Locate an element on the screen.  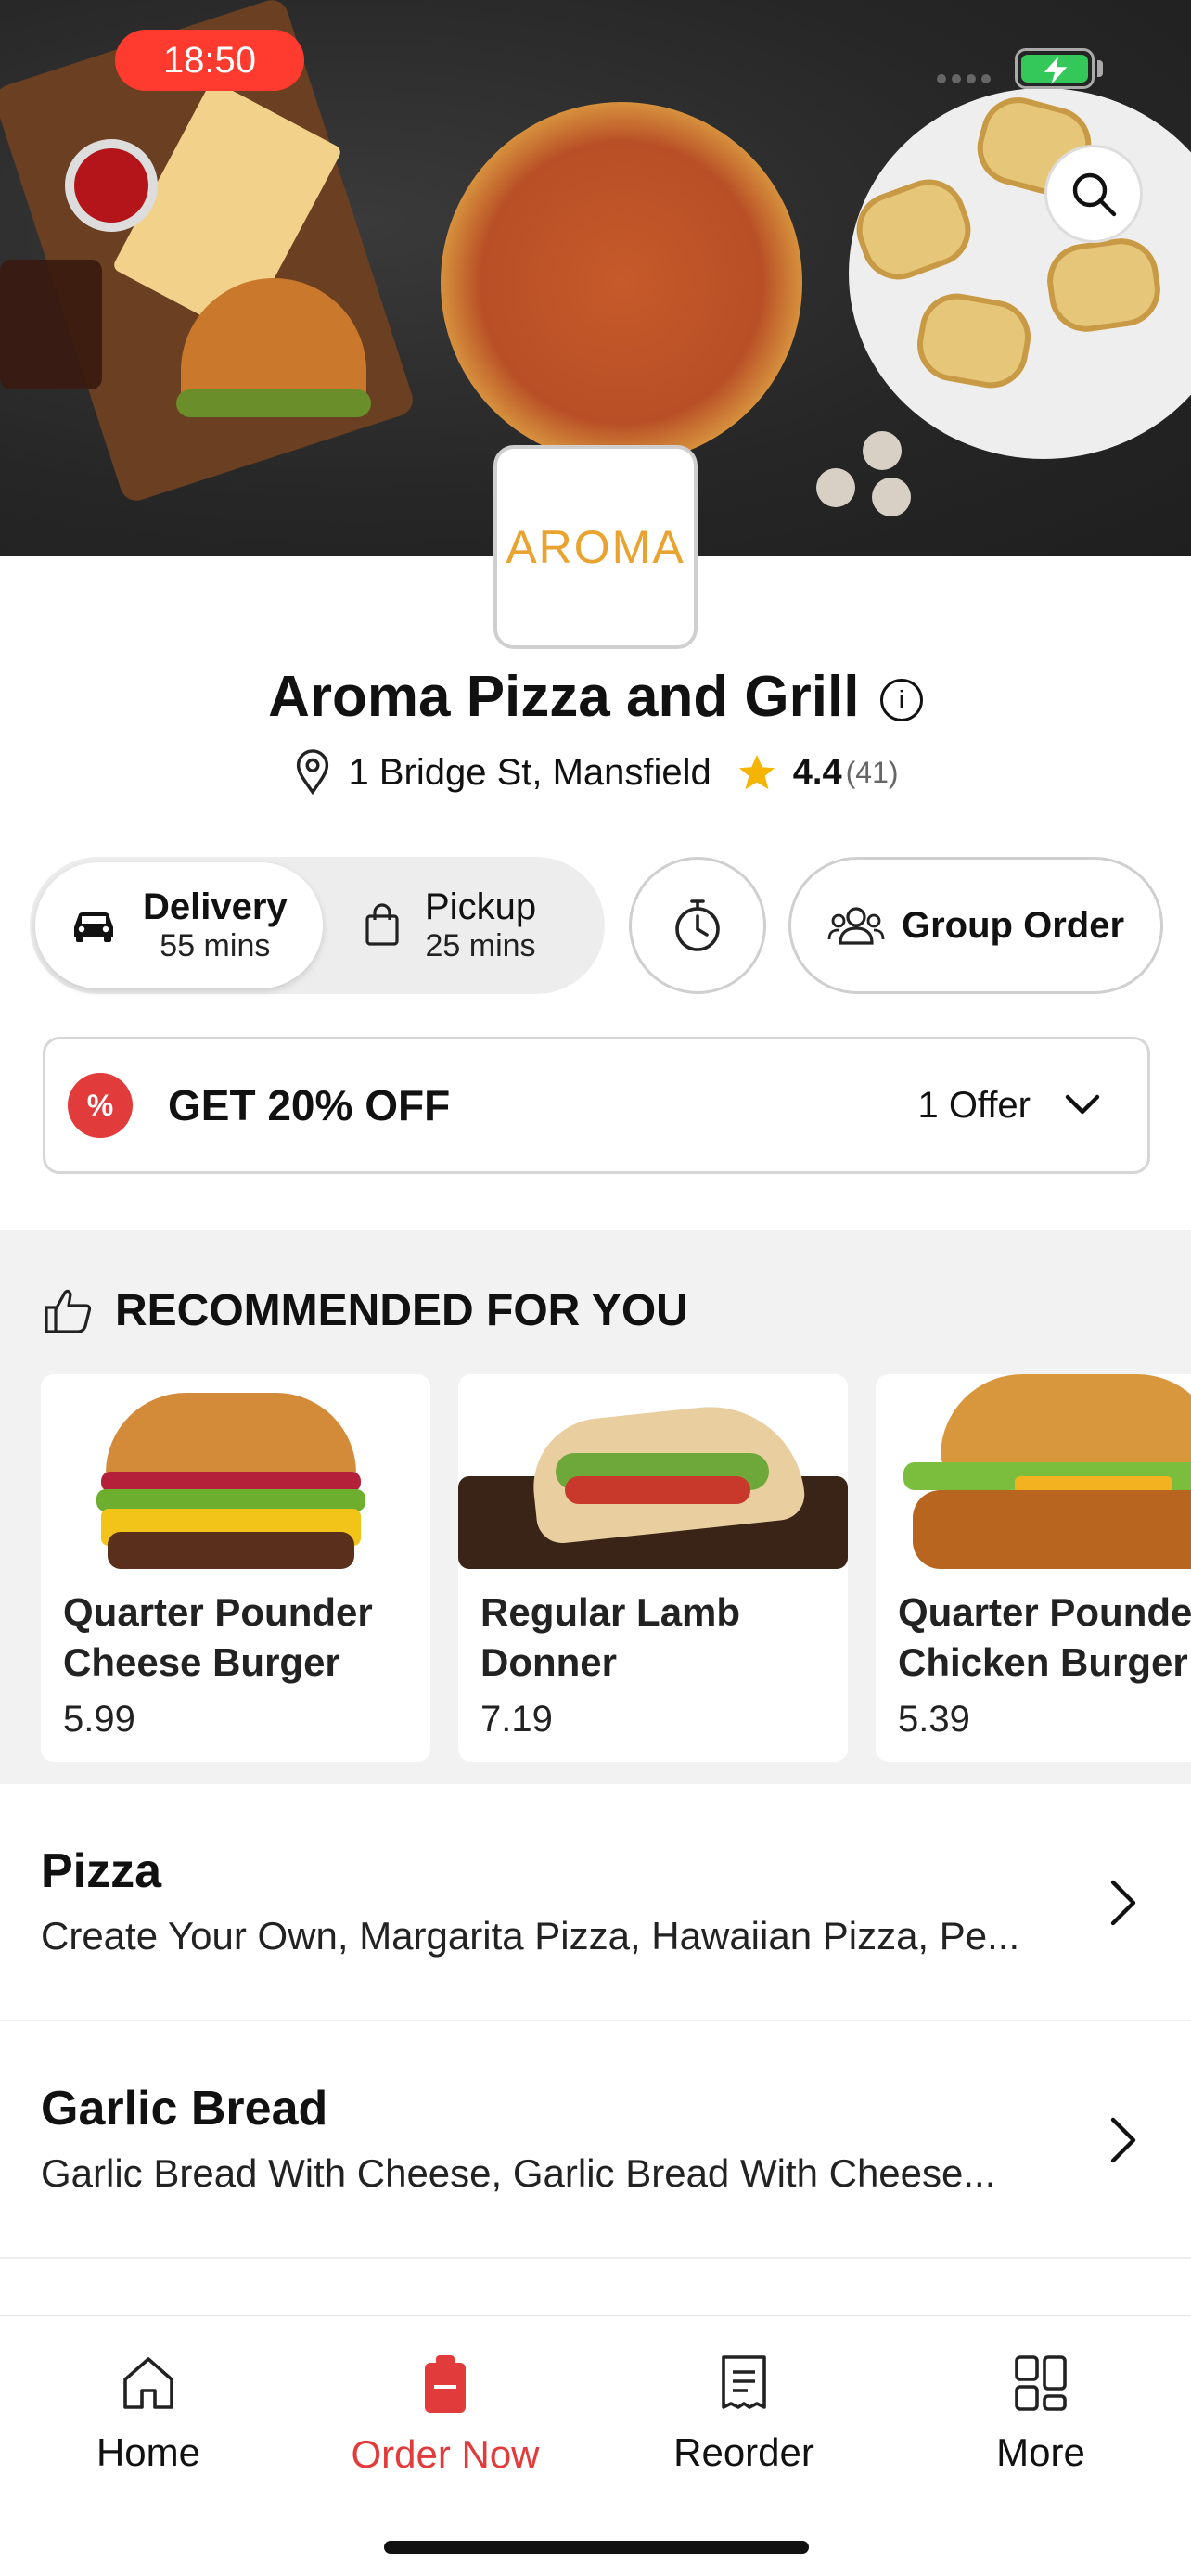
card-price: 5.39 is located at coordinates (934, 1719).